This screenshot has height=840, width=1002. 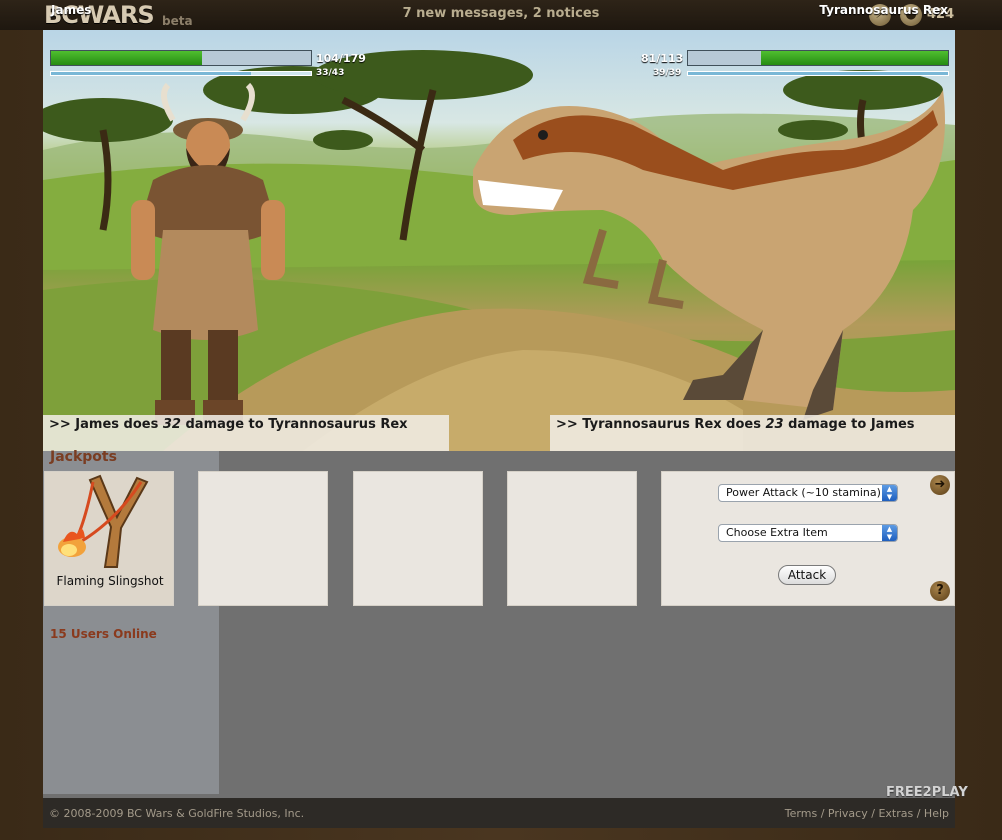 What do you see at coordinates (774, 424) in the screenshot?
I see `log-right-damage: 23` at bounding box center [774, 424].